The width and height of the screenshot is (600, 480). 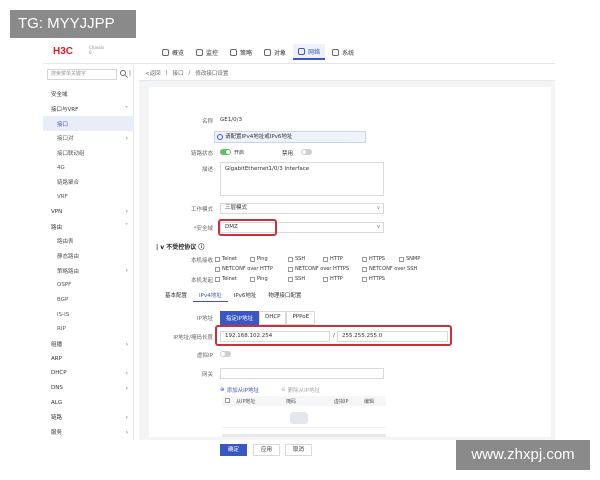 What do you see at coordinates (239, 390) in the screenshot?
I see `add-slave-ip-button: ⊕ 添加从IP地址` at bounding box center [239, 390].